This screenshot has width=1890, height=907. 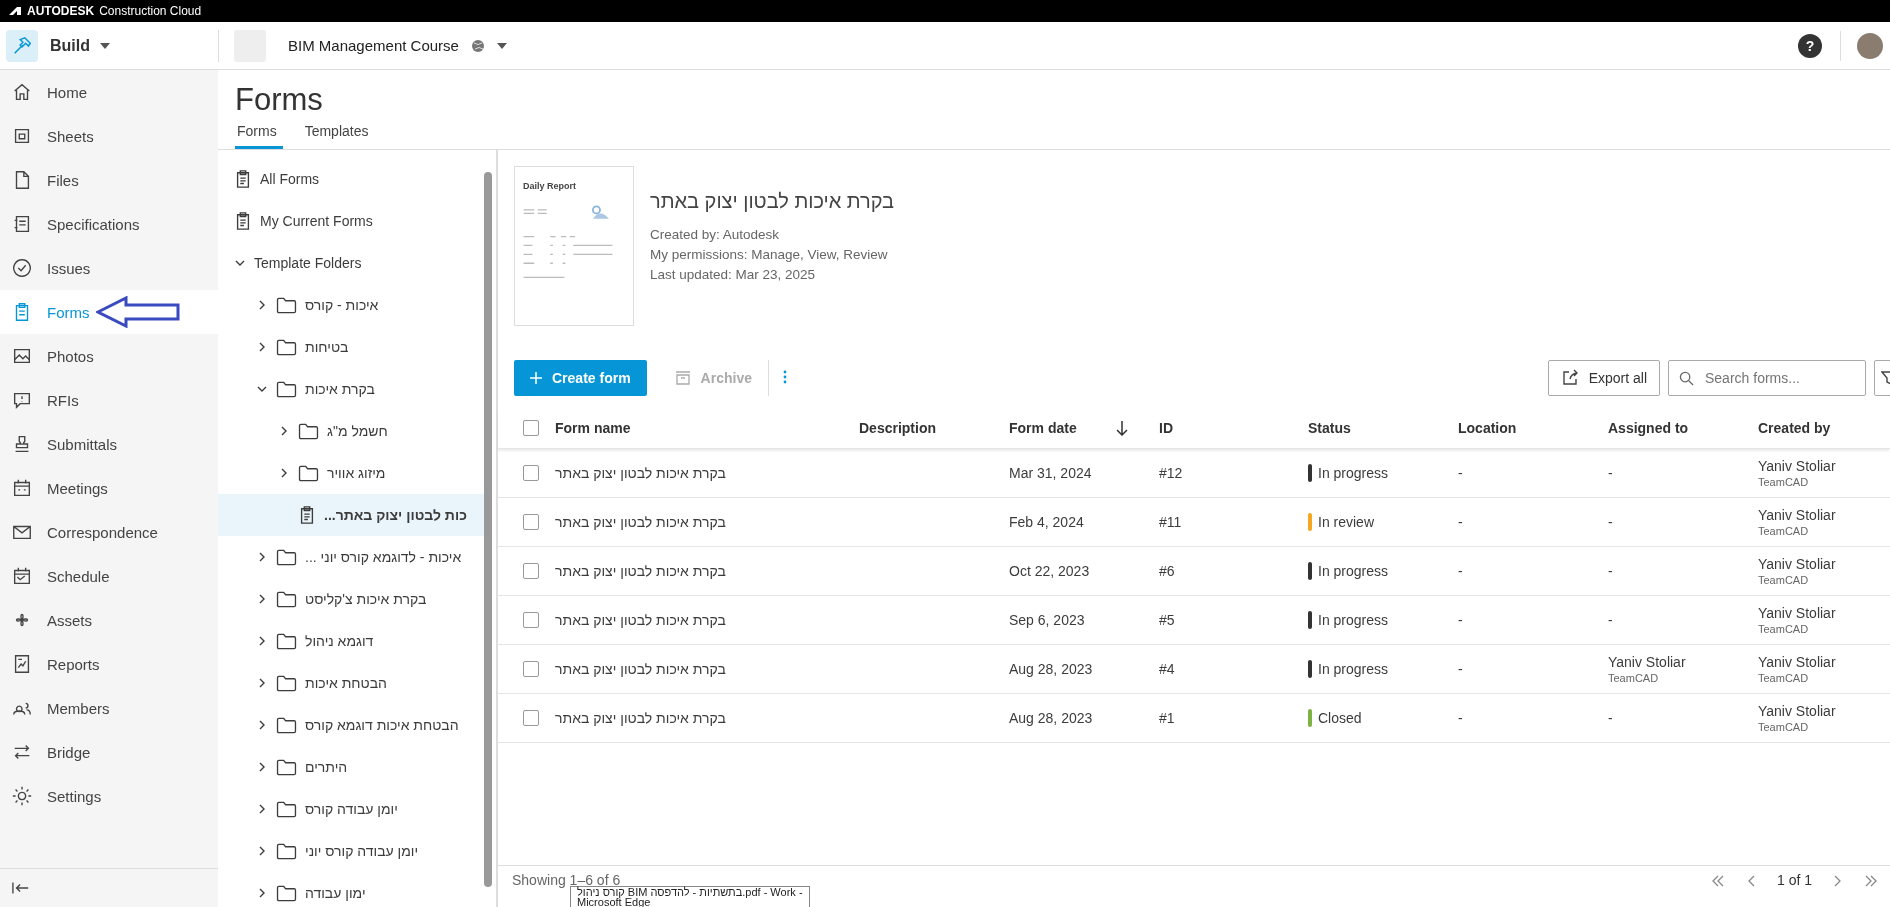 What do you see at coordinates (1383, 428) in the screenshot?
I see `column-header: Status` at bounding box center [1383, 428].